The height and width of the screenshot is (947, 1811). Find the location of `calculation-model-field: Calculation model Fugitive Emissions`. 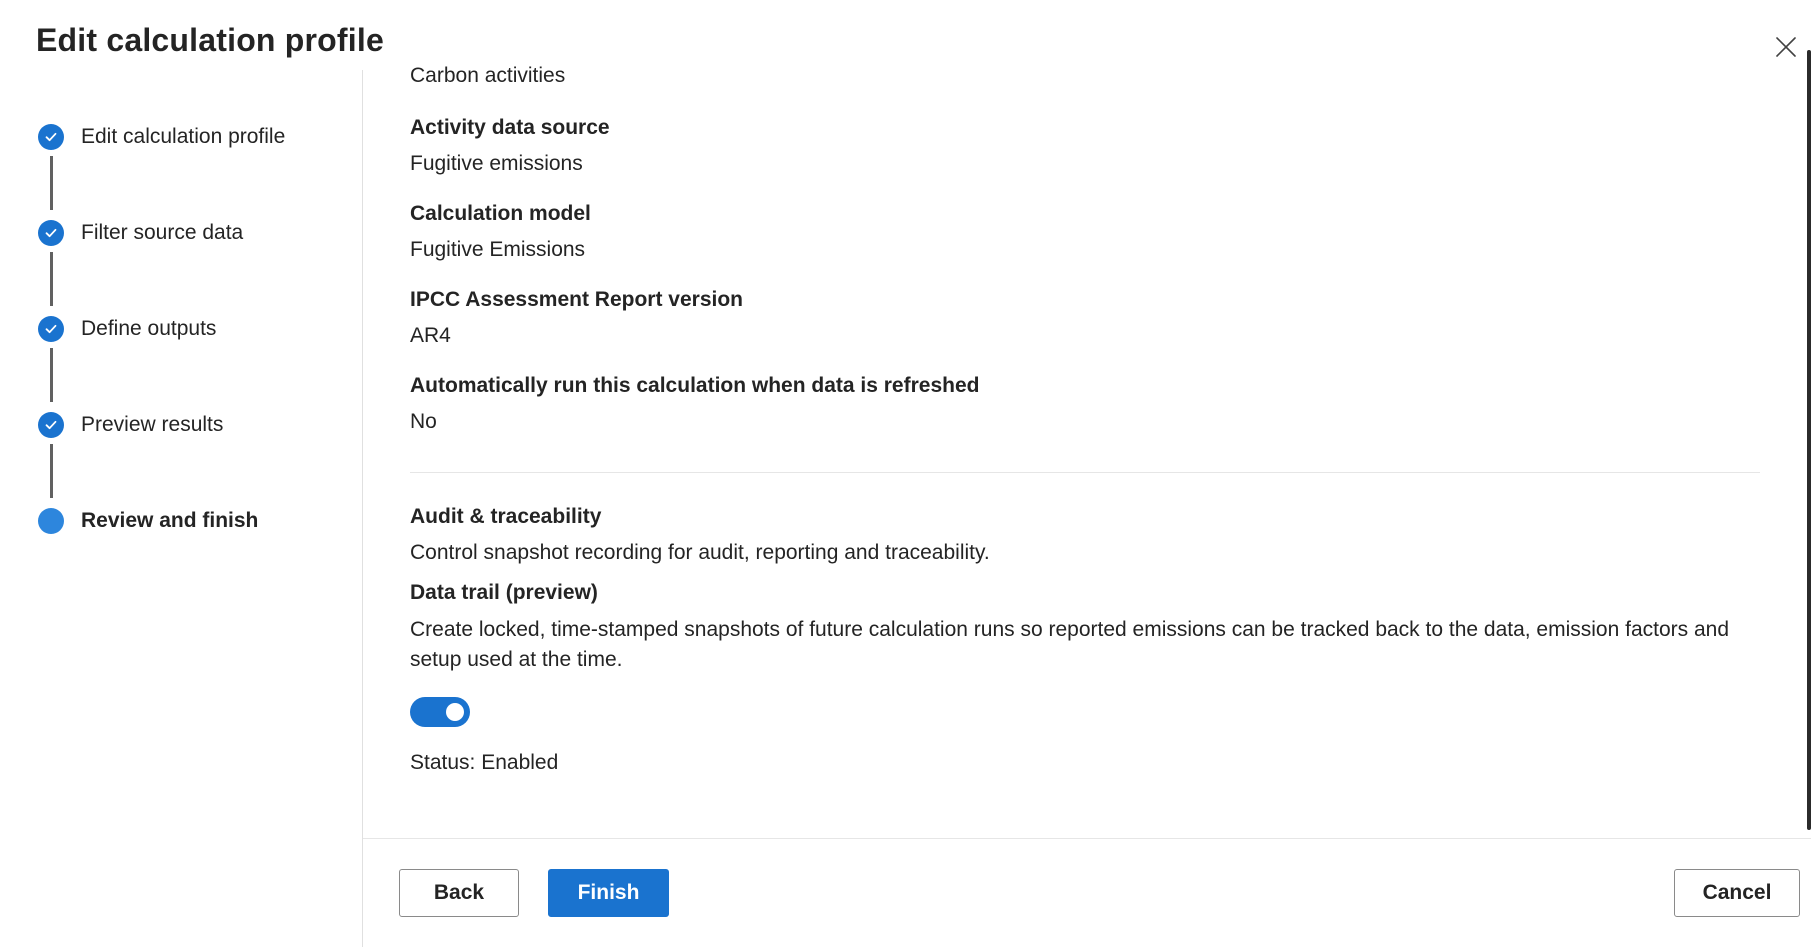

calculation-model-field: Calculation model Fugitive Emissions is located at coordinates (1085, 232).